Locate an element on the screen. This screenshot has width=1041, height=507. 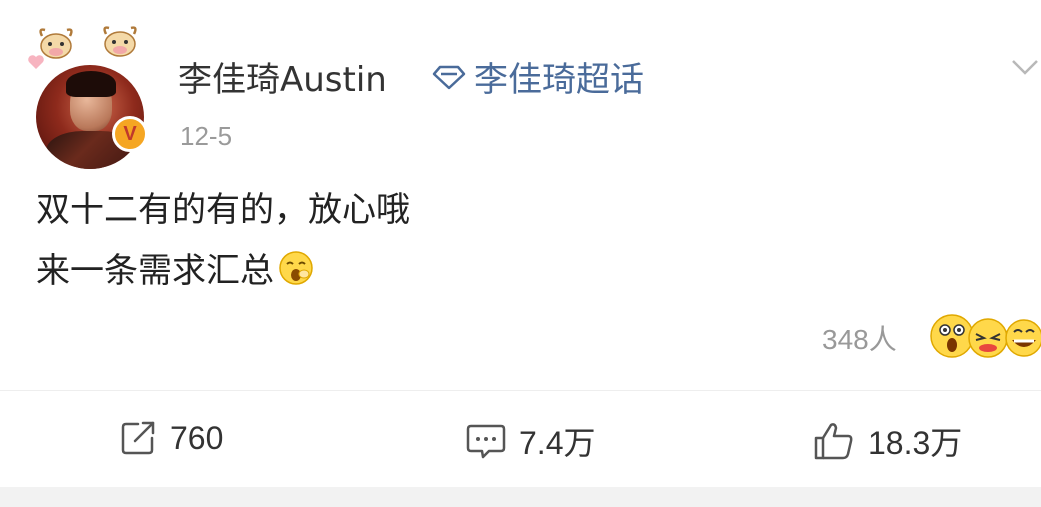
supertopic-link: 李佳琦超话 is located at coordinates (538, 76).